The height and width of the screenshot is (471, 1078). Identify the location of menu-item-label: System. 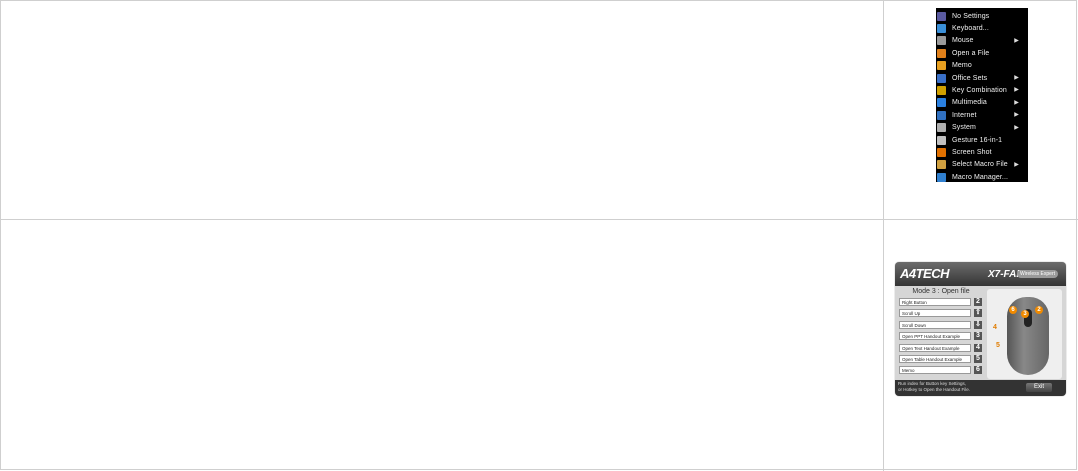
(964, 128).